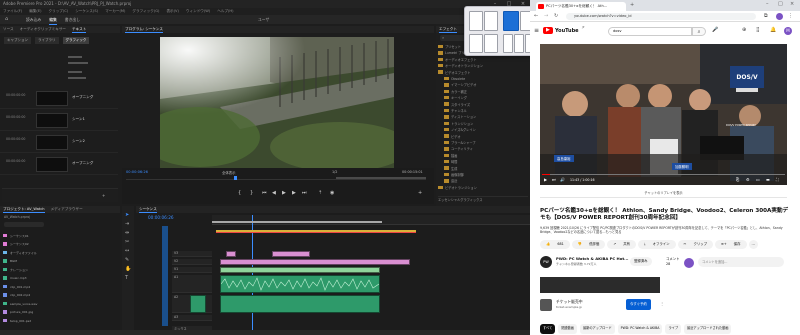 The width and height of the screenshot is (800, 335). What do you see at coordinates (663, 174) in the screenshot?
I see `progress-bar` at bounding box center [663, 174].